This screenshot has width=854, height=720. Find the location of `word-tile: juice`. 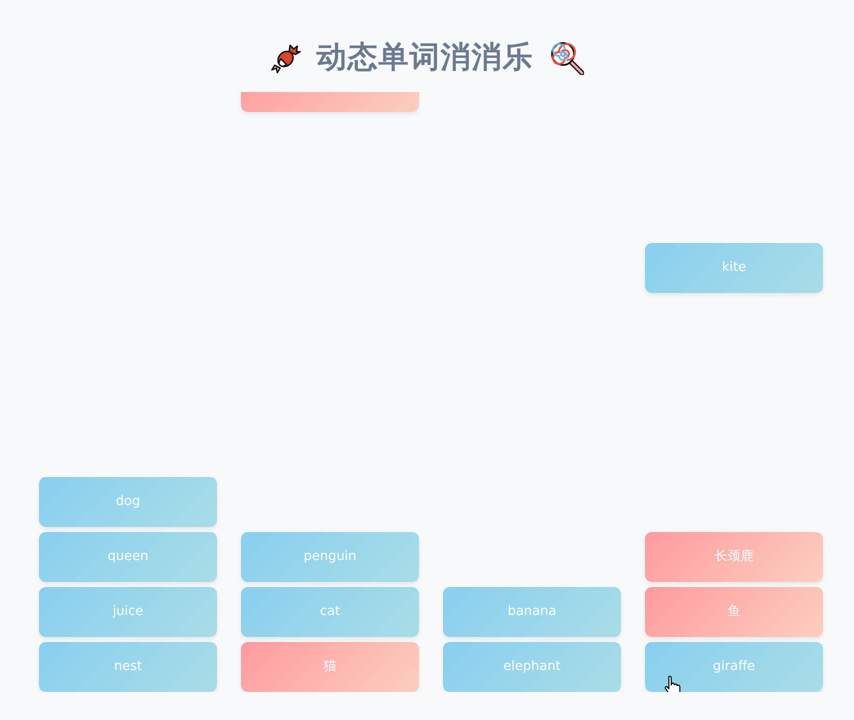

word-tile: juice is located at coordinates (128, 612).